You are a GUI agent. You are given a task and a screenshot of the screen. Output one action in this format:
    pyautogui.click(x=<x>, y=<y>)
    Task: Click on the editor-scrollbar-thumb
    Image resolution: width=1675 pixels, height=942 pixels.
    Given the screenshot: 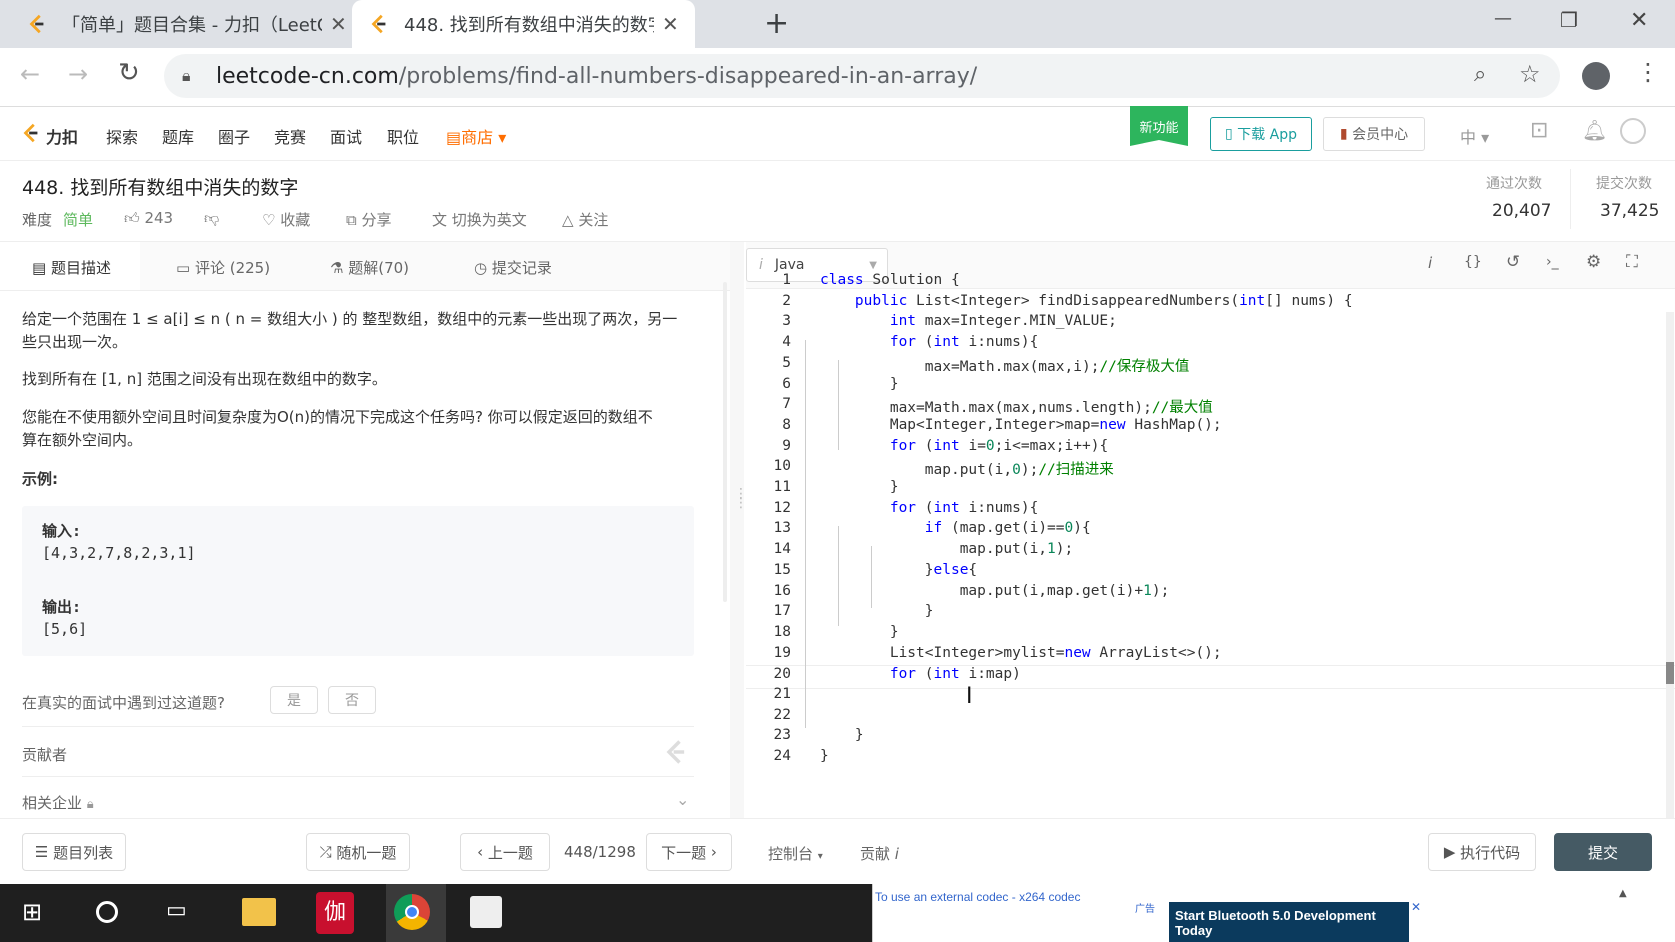 What is the action you would take?
    pyautogui.click(x=1670, y=673)
    